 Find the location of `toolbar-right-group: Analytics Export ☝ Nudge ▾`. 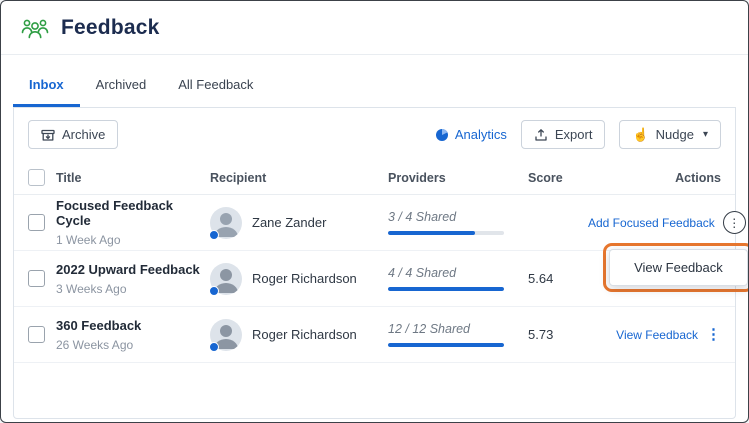

toolbar-right-group: Analytics Export ☝ Nudge ▾ is located at coordinates (578, 134).